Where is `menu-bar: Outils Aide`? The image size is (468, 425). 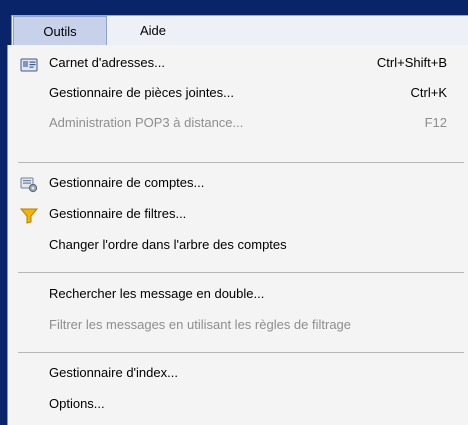
menu-bar: Outils Aide is located at coordinates (234, 23).